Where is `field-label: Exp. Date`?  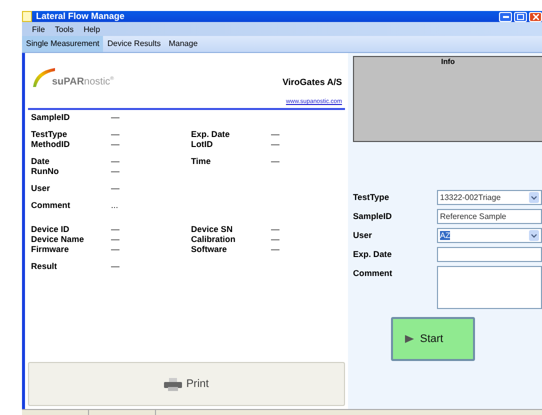 field-label: Exp. Date is located at coordinates (211, 134).